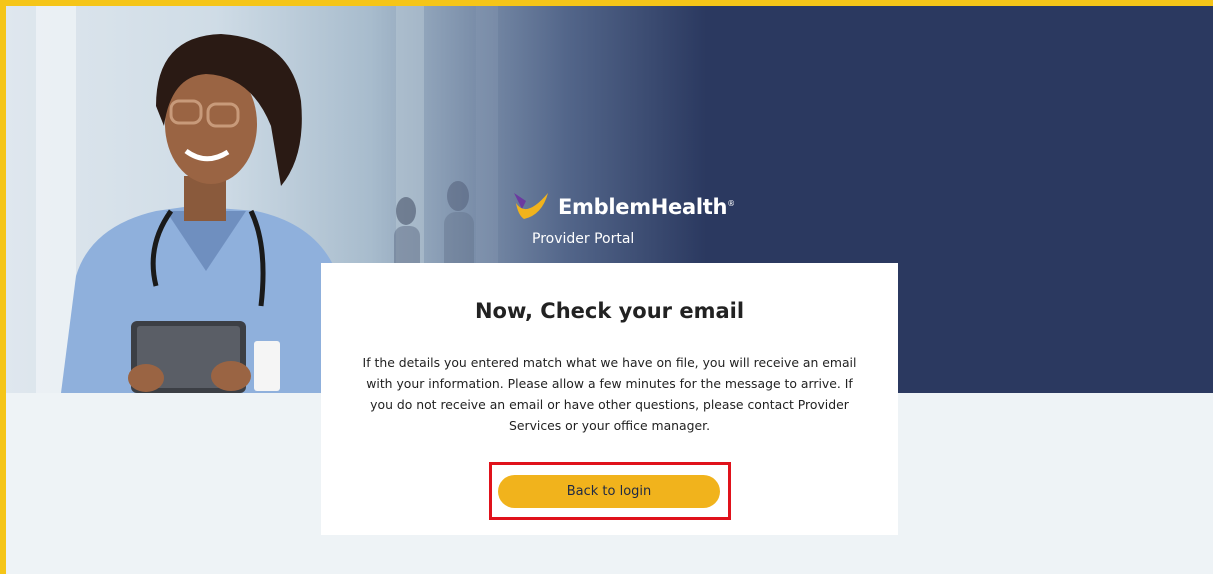  Describe the element at coordinates (531, 206) in the screenshot. I see `emblem-swoosh-icon` at that location.